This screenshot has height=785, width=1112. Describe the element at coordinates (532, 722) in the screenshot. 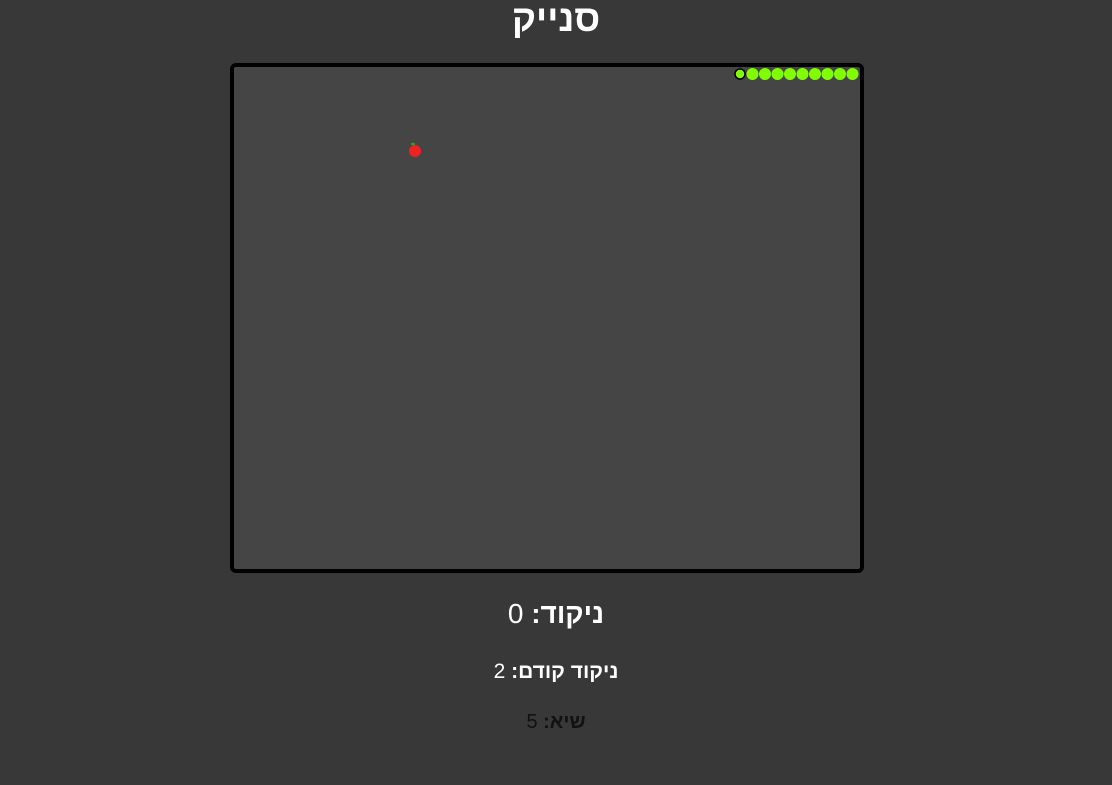

I see `record-score-value: 5` at that location.